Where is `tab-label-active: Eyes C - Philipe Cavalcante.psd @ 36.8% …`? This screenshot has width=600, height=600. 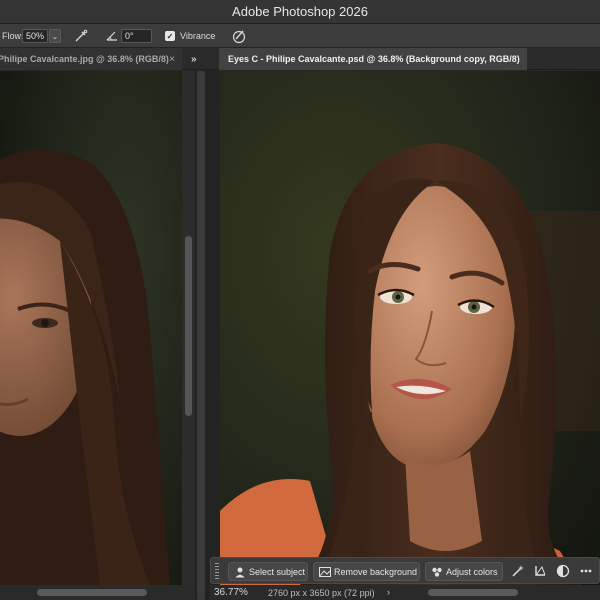
tab-label-active: Eyes C - Philipe Cavalcante.psd @ 36.8% … is located at coordinates (374, 59).